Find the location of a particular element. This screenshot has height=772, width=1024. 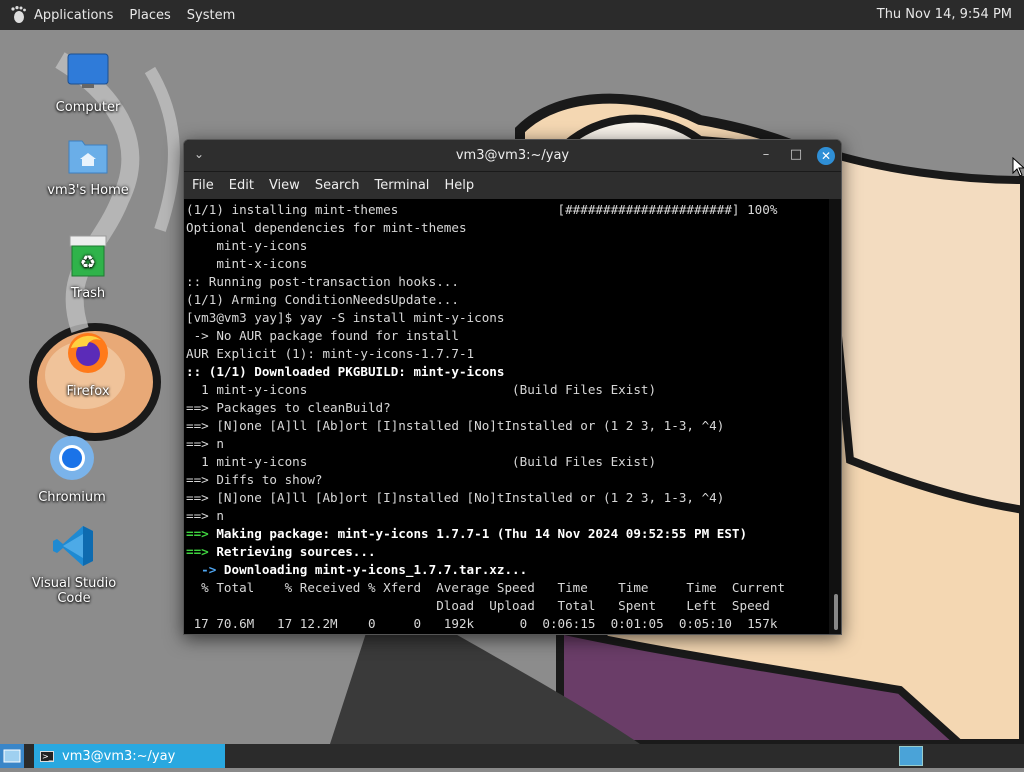

menu-search: Search is located at coordinates (337, 185).